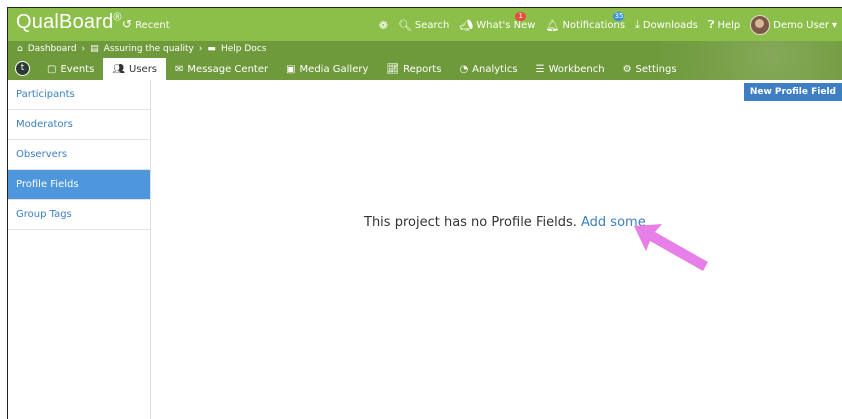 This screenshot has width=842, height=419. Describe the element at coordinates (79, 155) in the screenshot. I see `sidebar-item-observers: Observers` at that location.